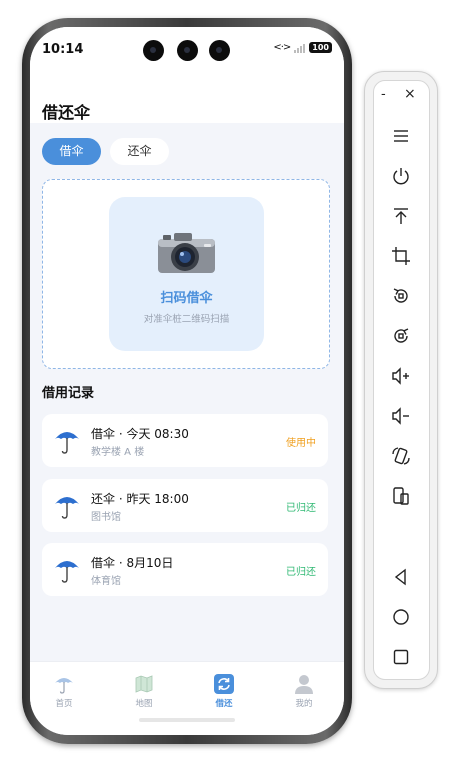  I want to click on tab-borrow: 借伞, so click(71, 151).